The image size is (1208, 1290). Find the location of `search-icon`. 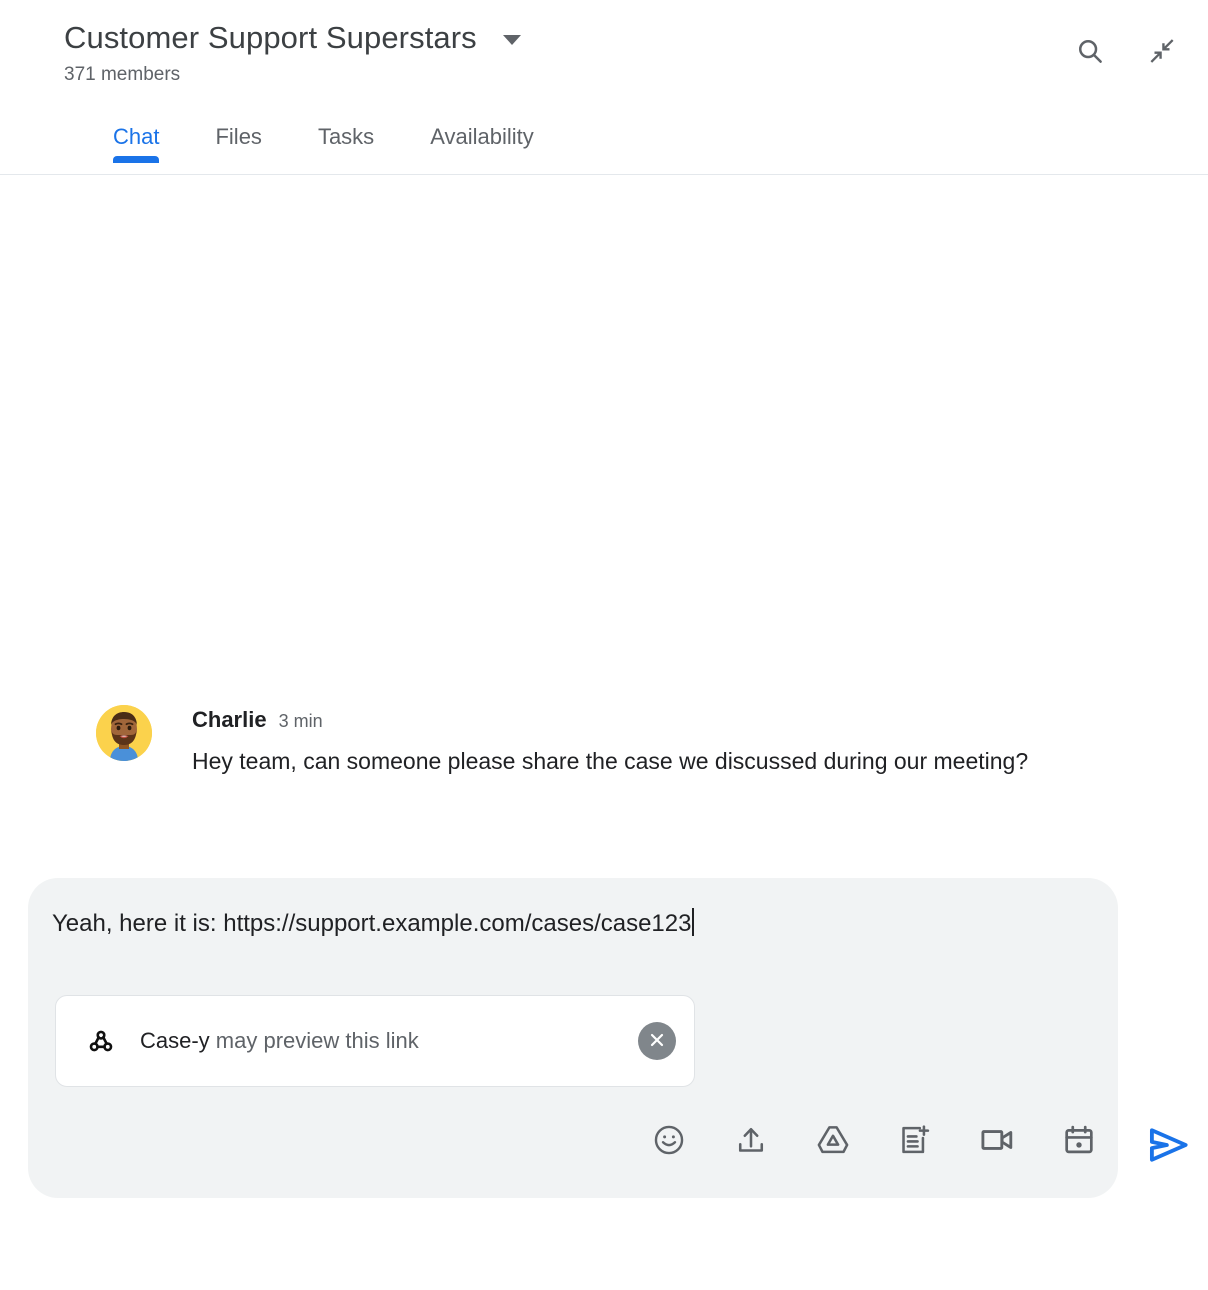

search-icon is located at coordinates (1090, 52).